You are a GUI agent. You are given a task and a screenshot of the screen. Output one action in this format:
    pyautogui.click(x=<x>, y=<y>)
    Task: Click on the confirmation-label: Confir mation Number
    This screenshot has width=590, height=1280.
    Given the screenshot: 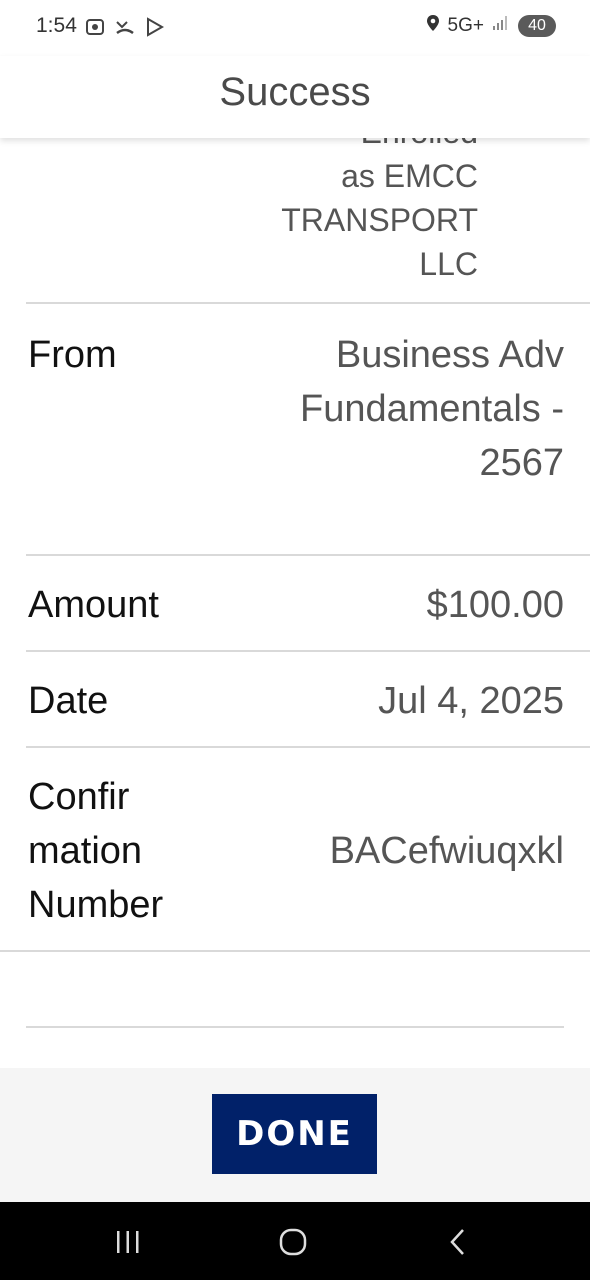 What is the action you would take?
    pyautogui.click(x=95, y=851)
    